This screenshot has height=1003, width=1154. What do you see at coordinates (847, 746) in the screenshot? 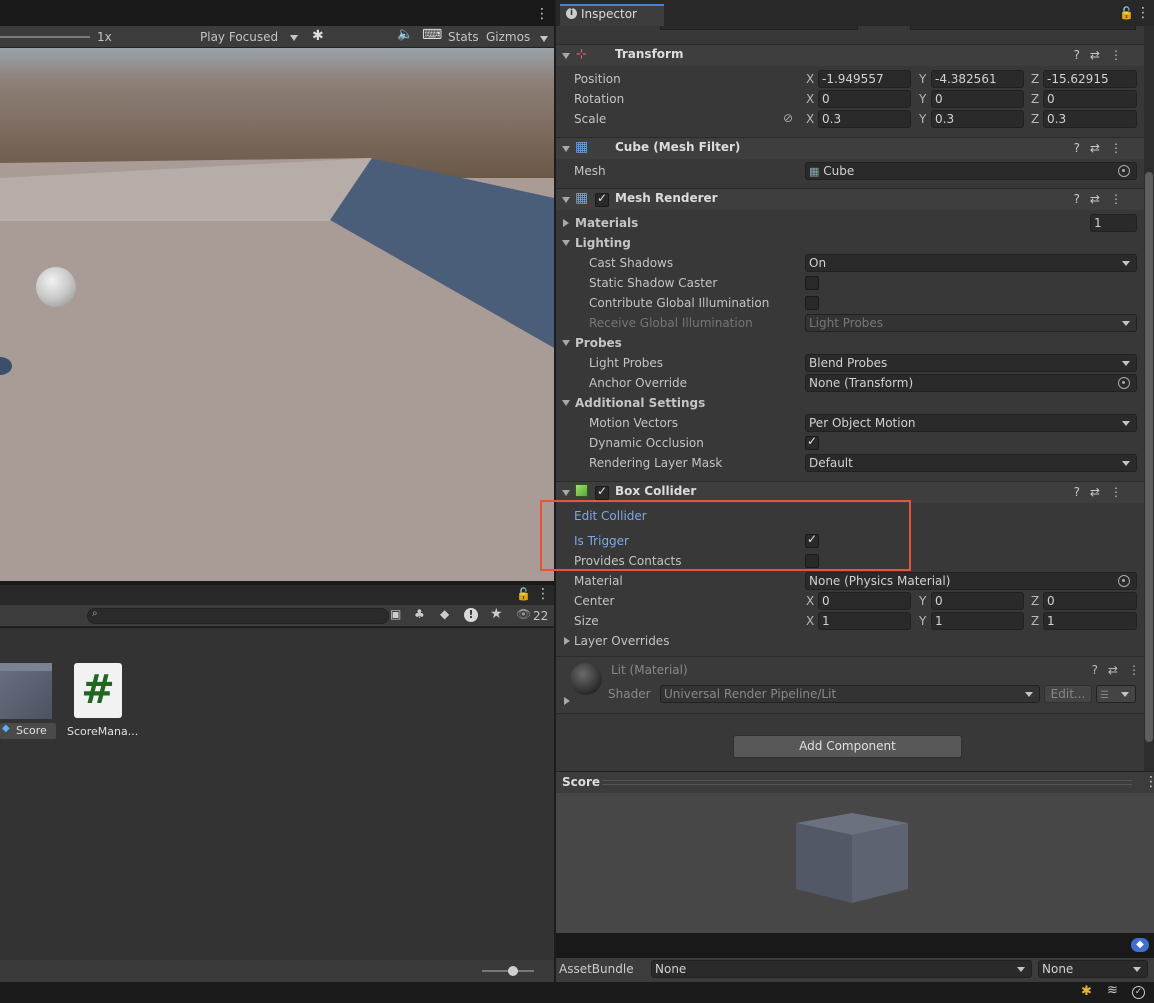
I see `add-component-button: Add Component` at bounding box center [847, 746].